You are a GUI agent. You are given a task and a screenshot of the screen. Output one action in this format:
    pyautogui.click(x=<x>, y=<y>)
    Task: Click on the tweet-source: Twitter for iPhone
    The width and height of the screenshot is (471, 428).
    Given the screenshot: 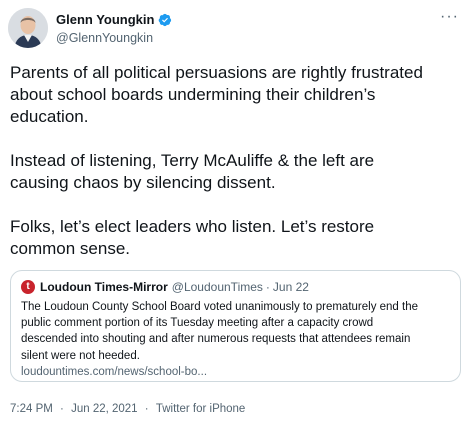 What is the action you would take?
    pyautogui.click(x=200, y=409)
    